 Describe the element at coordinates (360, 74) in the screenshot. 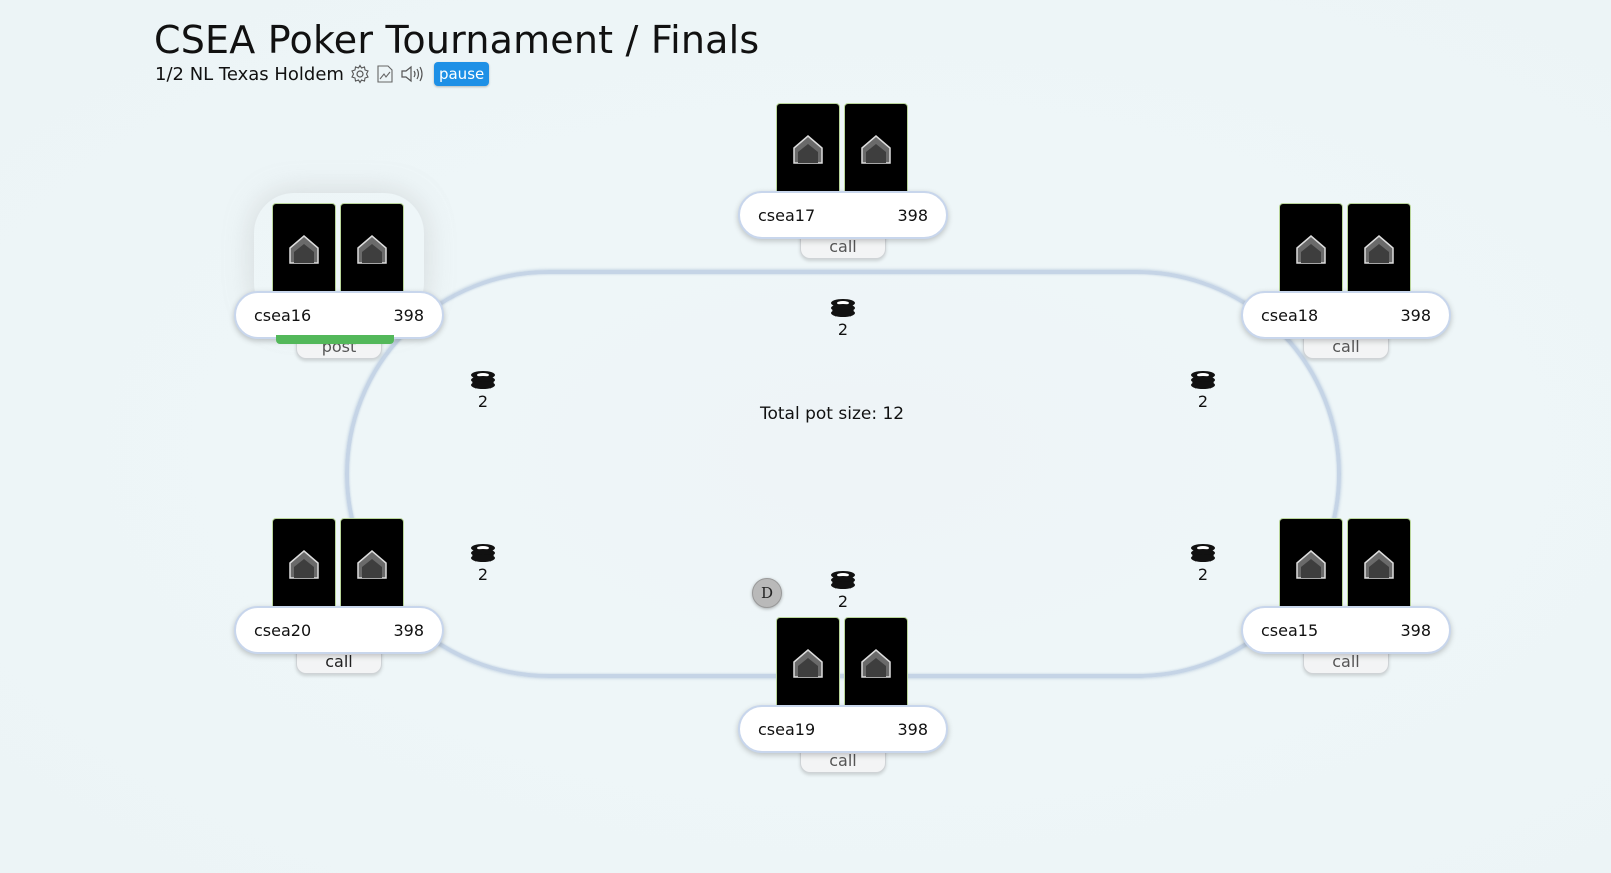

I see `gear-icon` at that location.